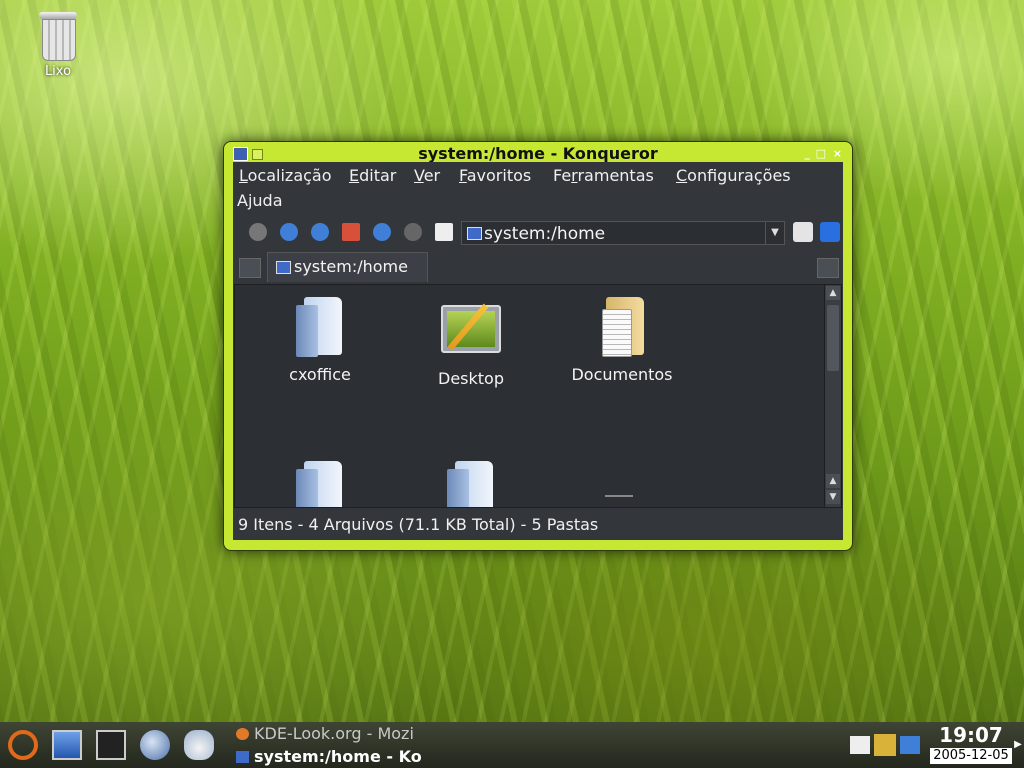  Describe the element at coordinates (545, 234) in the screenshot. I see `location-value: system:/home` at that location.